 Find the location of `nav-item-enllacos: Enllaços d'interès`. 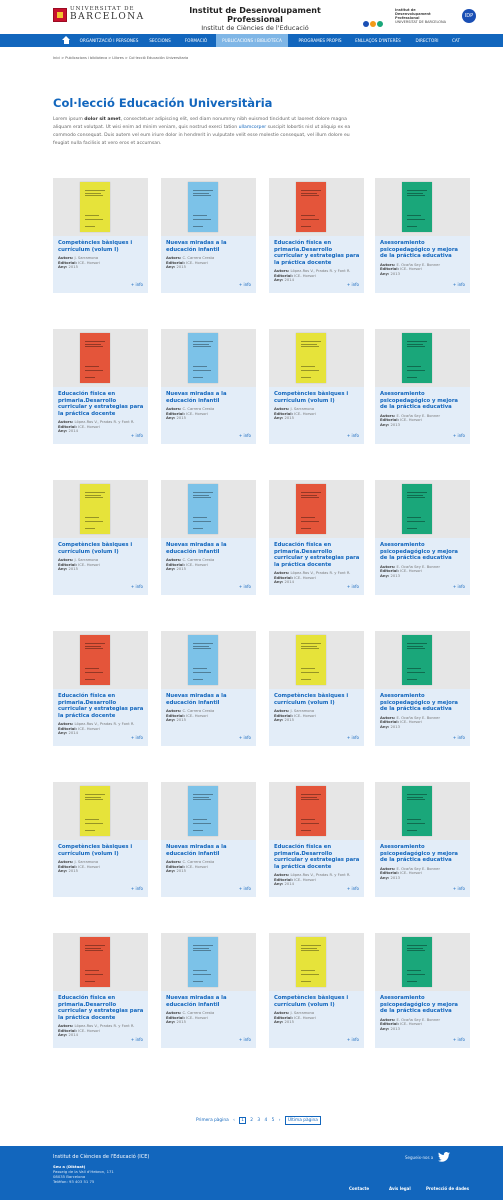

nav-item-enllacos: Enllaços d'interès is located at coordinates (378, 40).